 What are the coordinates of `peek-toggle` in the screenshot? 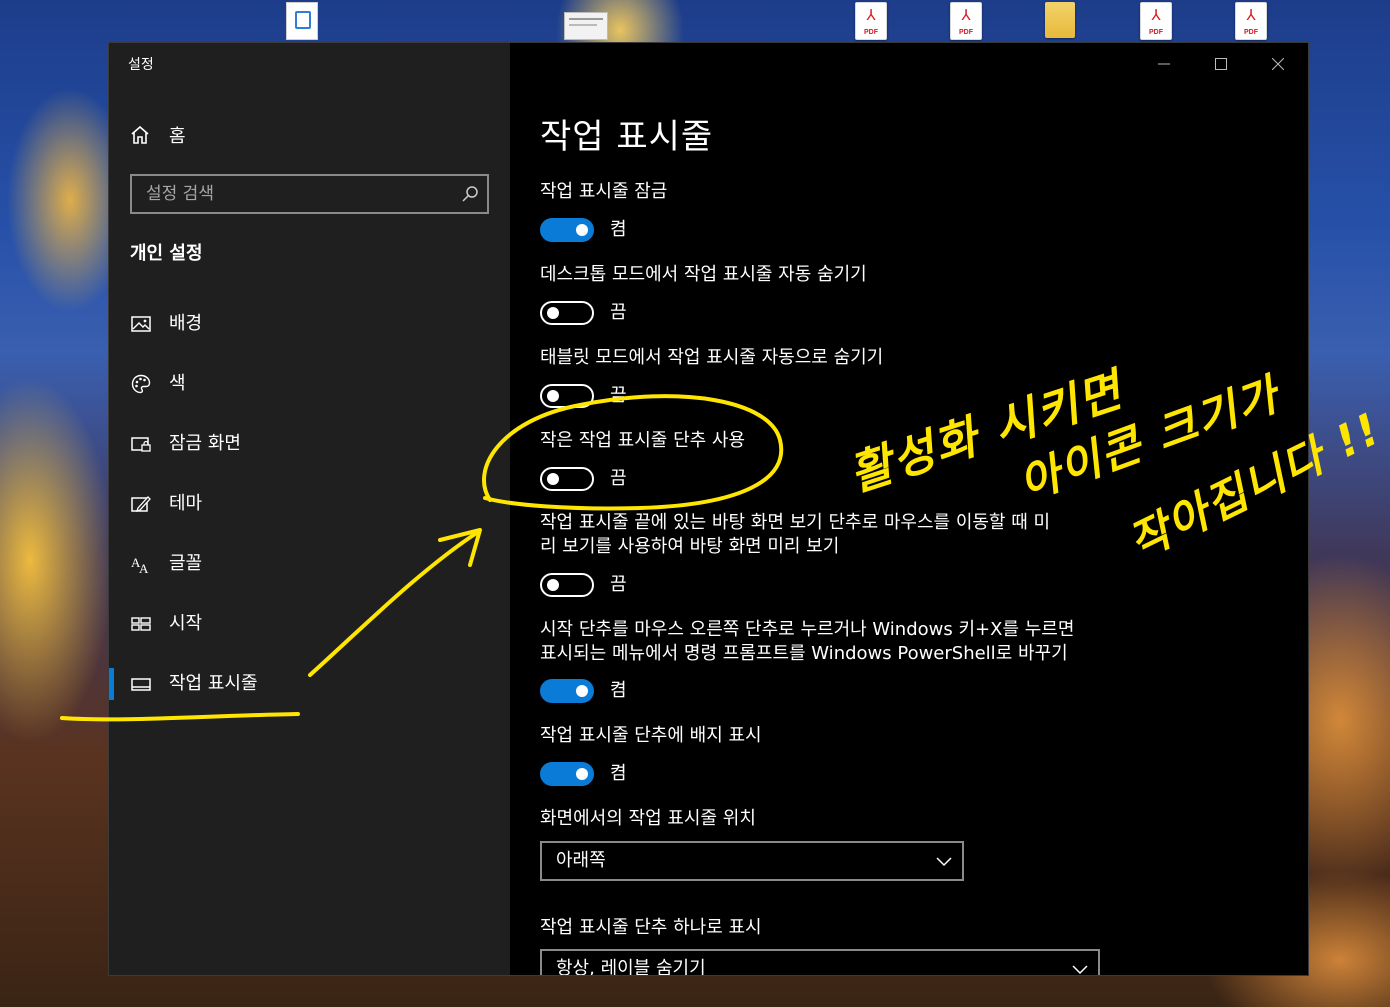 It's located at (567, 585).